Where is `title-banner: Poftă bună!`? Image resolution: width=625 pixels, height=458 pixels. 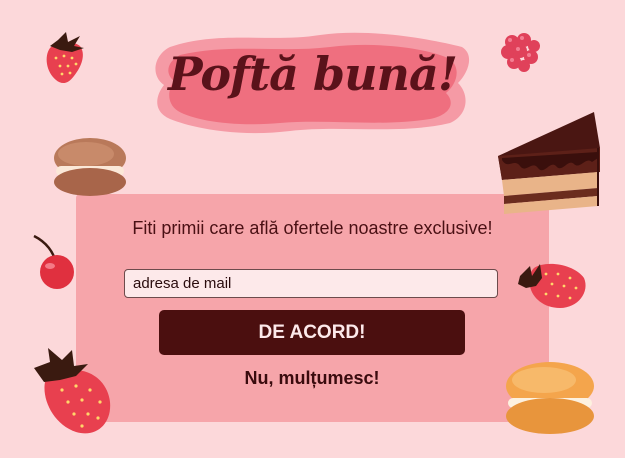
title-banner: Poftă bună! is located at coordinates (312, 82).